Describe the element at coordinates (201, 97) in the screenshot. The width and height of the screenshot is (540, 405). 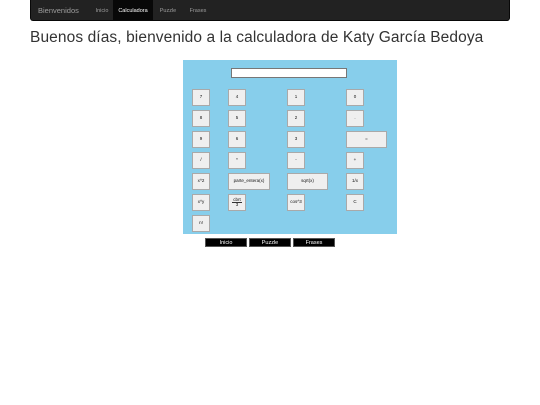
I see `key-7: 7` at that location.